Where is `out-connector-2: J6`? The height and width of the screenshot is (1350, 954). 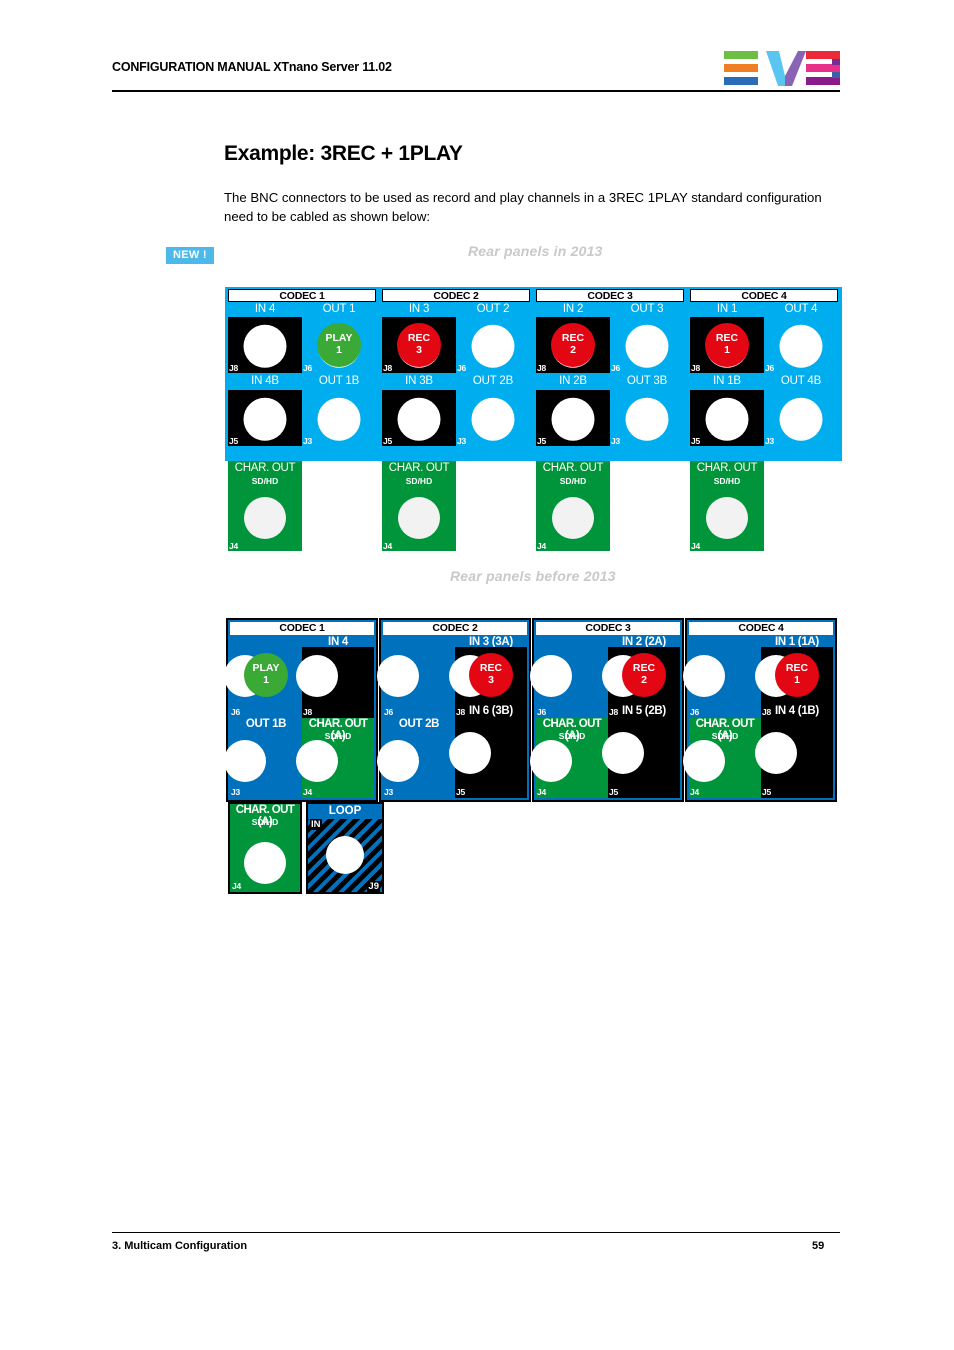 out-connector-2: J6 is located at coordinates (493, 345).